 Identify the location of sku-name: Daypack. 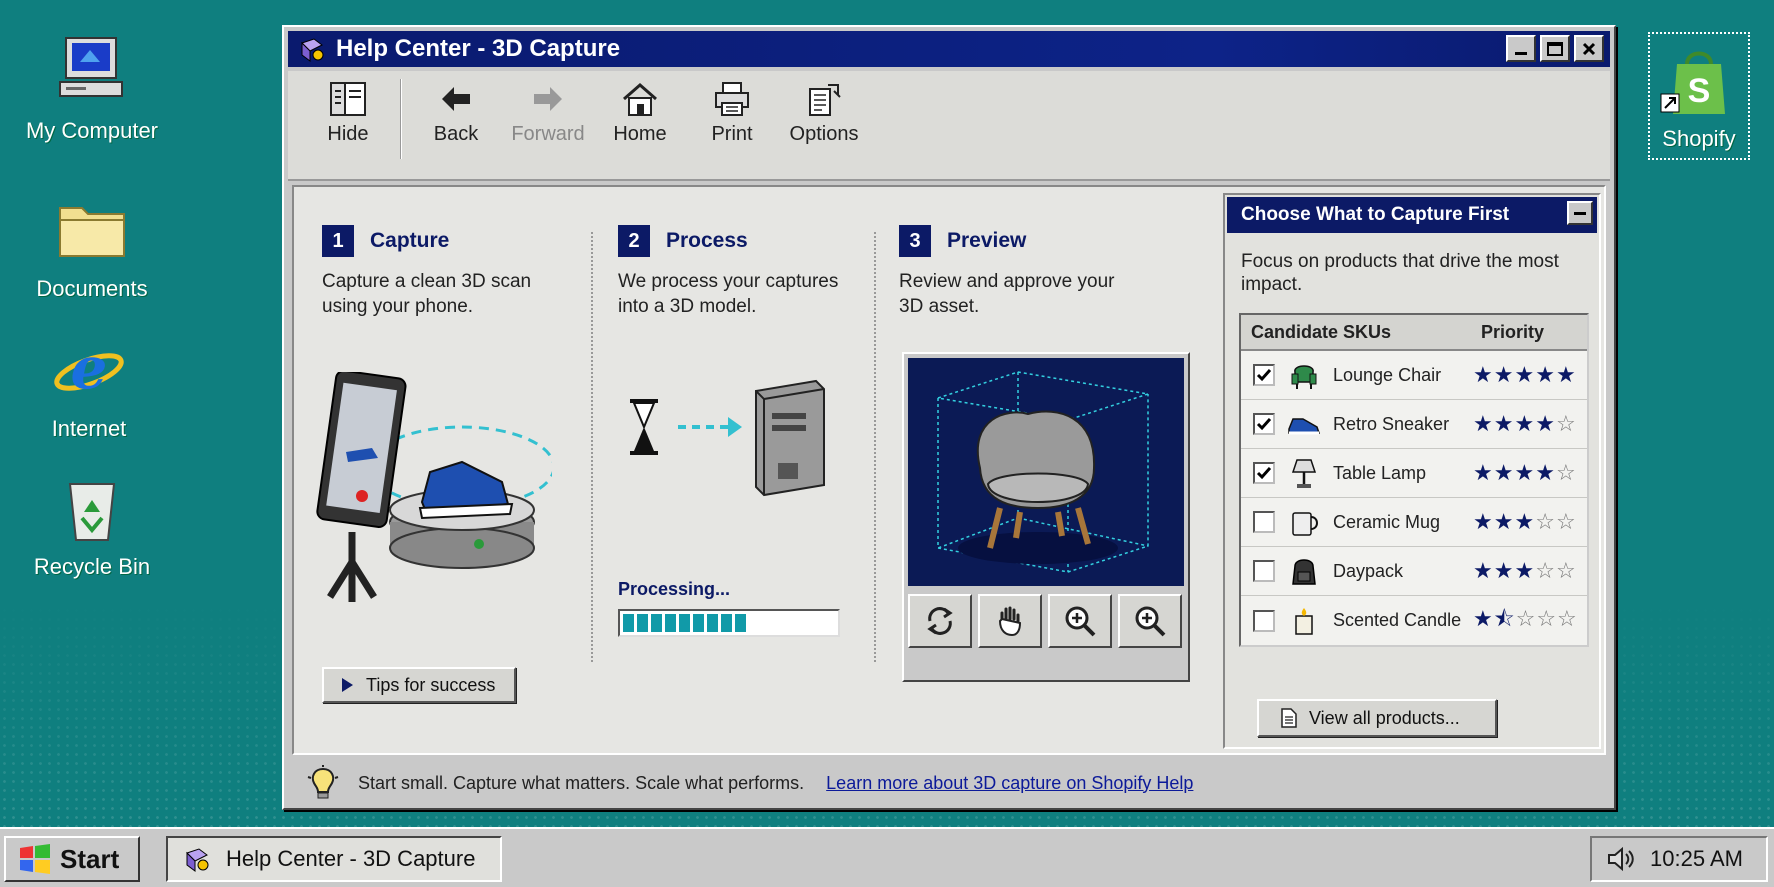
(1368, 570).